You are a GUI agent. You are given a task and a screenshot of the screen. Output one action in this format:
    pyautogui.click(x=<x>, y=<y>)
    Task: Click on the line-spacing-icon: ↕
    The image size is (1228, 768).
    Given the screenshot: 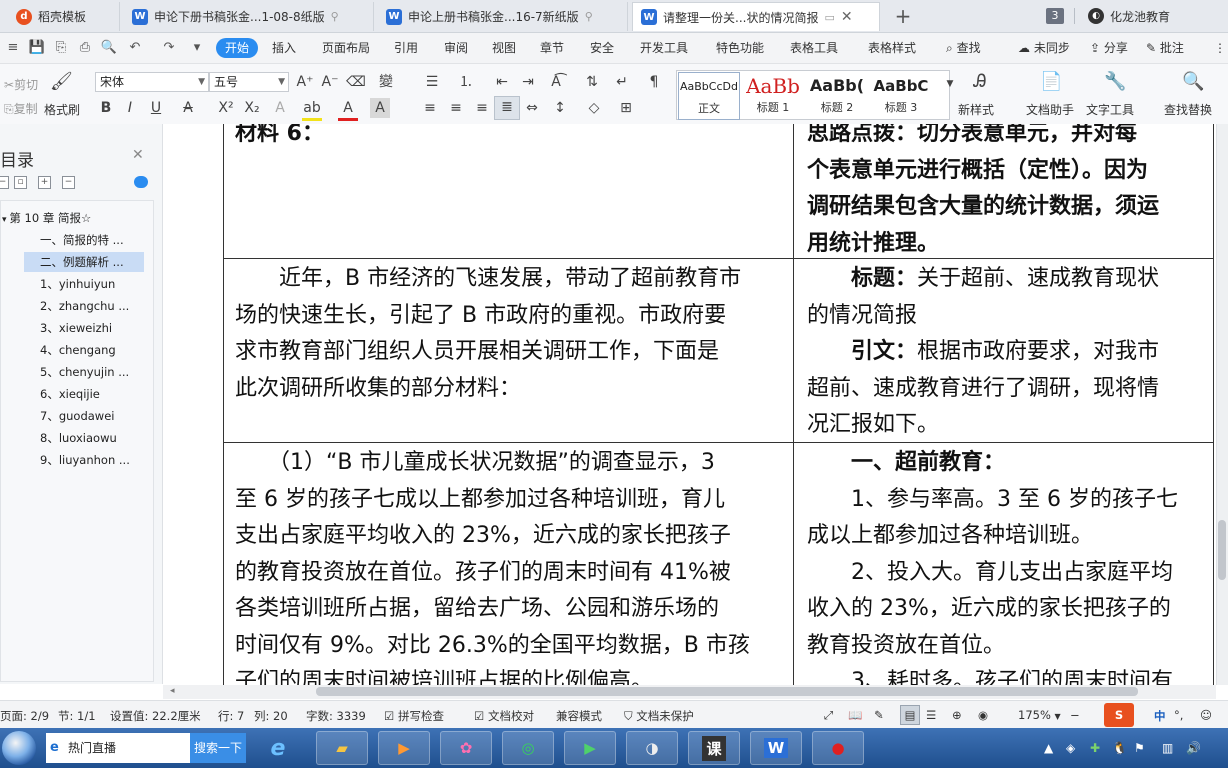 What is the action you would take?
    pyautogui.click(x=560, y=108)
    